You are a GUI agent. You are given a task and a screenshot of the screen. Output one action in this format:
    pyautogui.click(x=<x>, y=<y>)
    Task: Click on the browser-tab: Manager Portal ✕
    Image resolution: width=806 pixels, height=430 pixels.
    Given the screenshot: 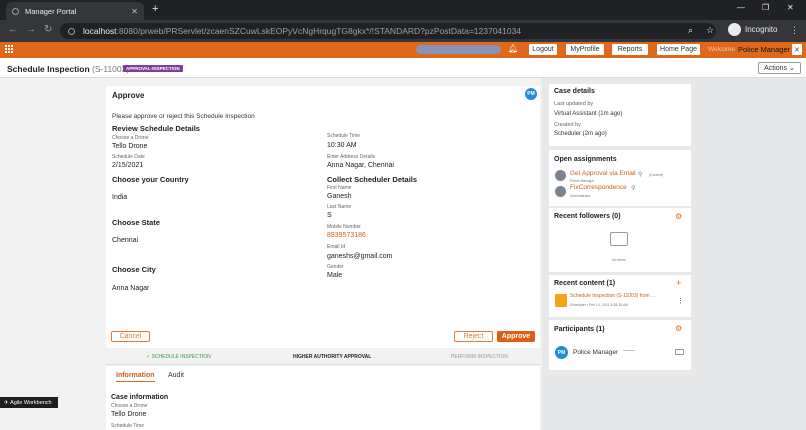 What is the action you would take?
    pyautogui.click(x=75, y=11)
    